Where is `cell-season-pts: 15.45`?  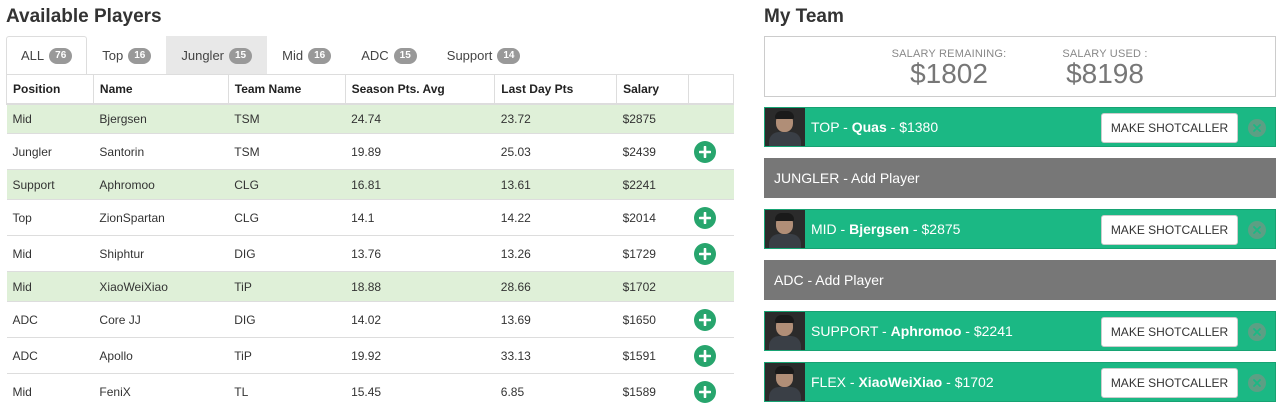 cell-season-pts: 15.45 is located at coordinates (420, 391).